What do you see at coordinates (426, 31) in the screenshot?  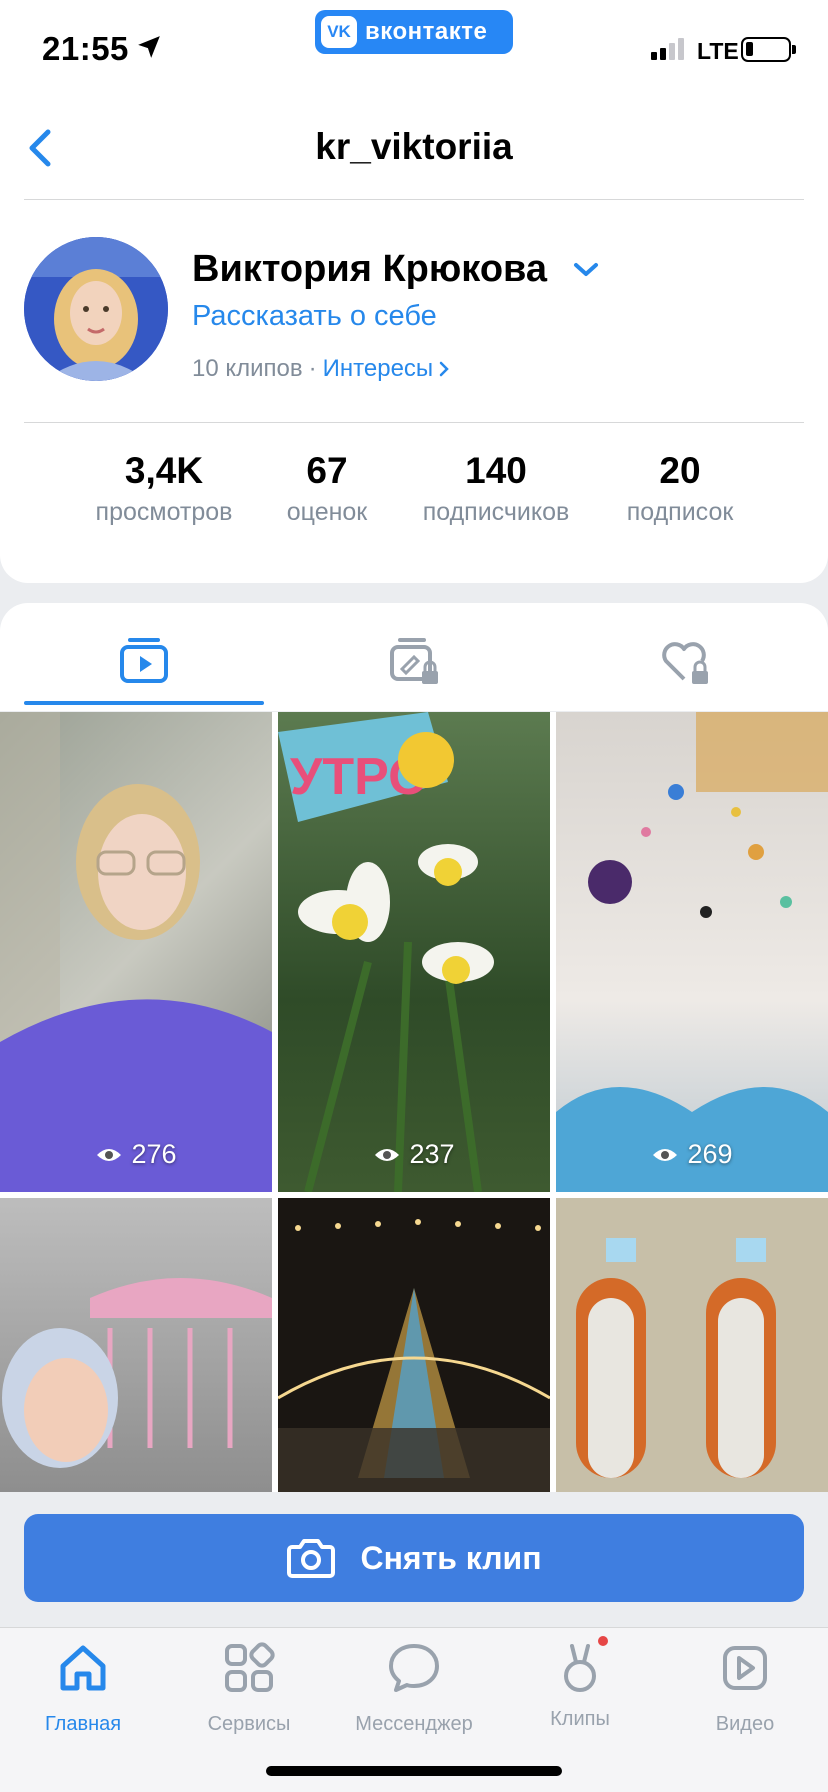 I see `vk-app-name: вконтакте` at bounding box center [426, 31].